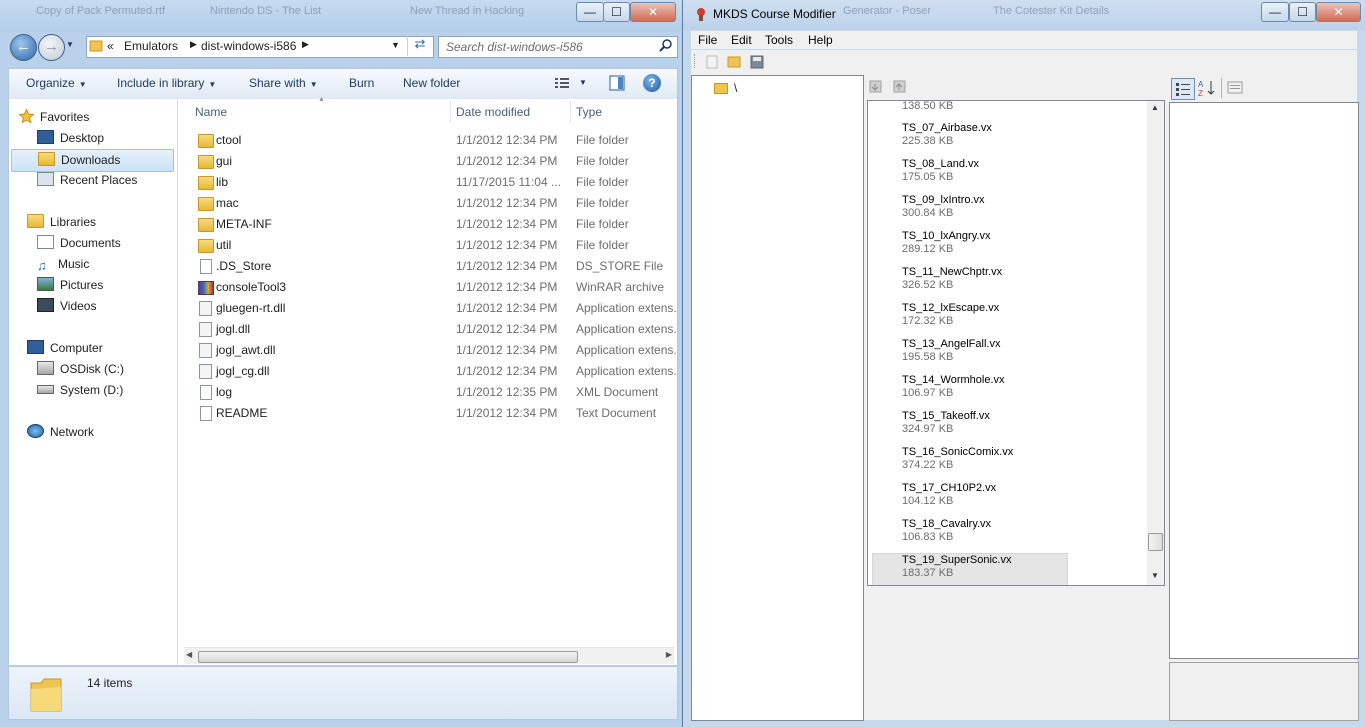 Image resolution: width=1365 pixels, height=727 pixels. Describe the element at coordinates (431, 83) in the screenshot. I see `new-folder-button: New folder` at that location.